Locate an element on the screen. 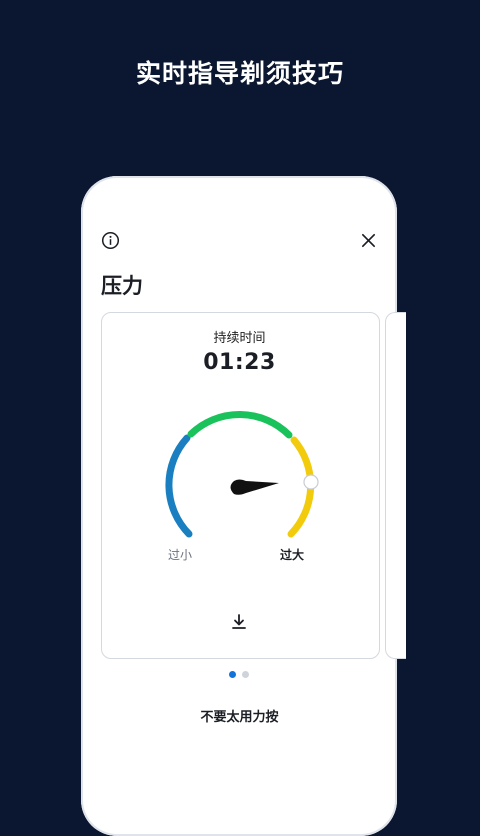 Image resolution: width=480 pixels, height=836 pixels. pagination-dots is located at coordinates (241, 675).